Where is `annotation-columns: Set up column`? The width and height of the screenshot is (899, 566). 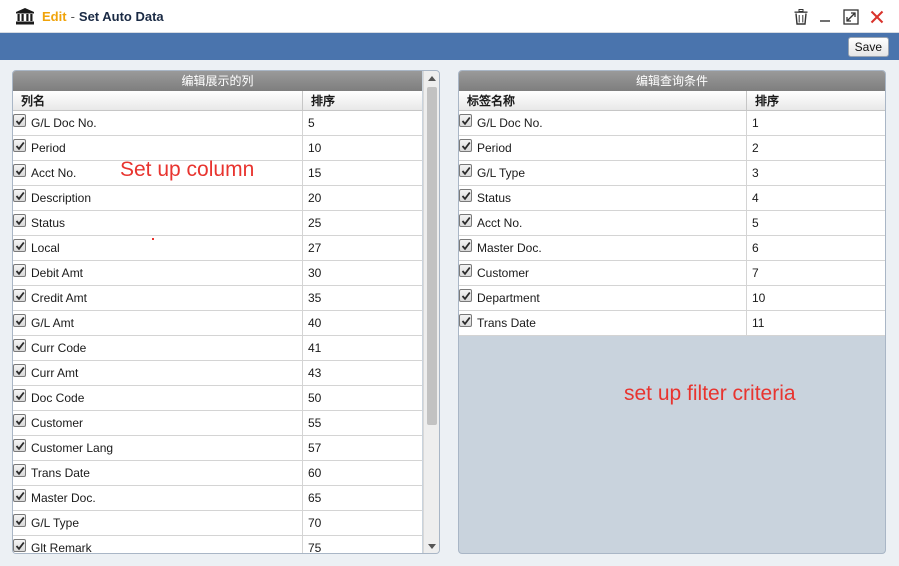
annotation-columns: Set up column is located at coordinates (187, 169).